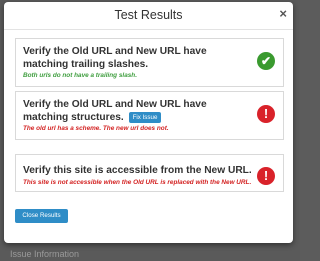  Describe the element at coordinates (80, 75) in the screenshot. I see `result-message: Both urls do not have a trailing slash.` at that location.